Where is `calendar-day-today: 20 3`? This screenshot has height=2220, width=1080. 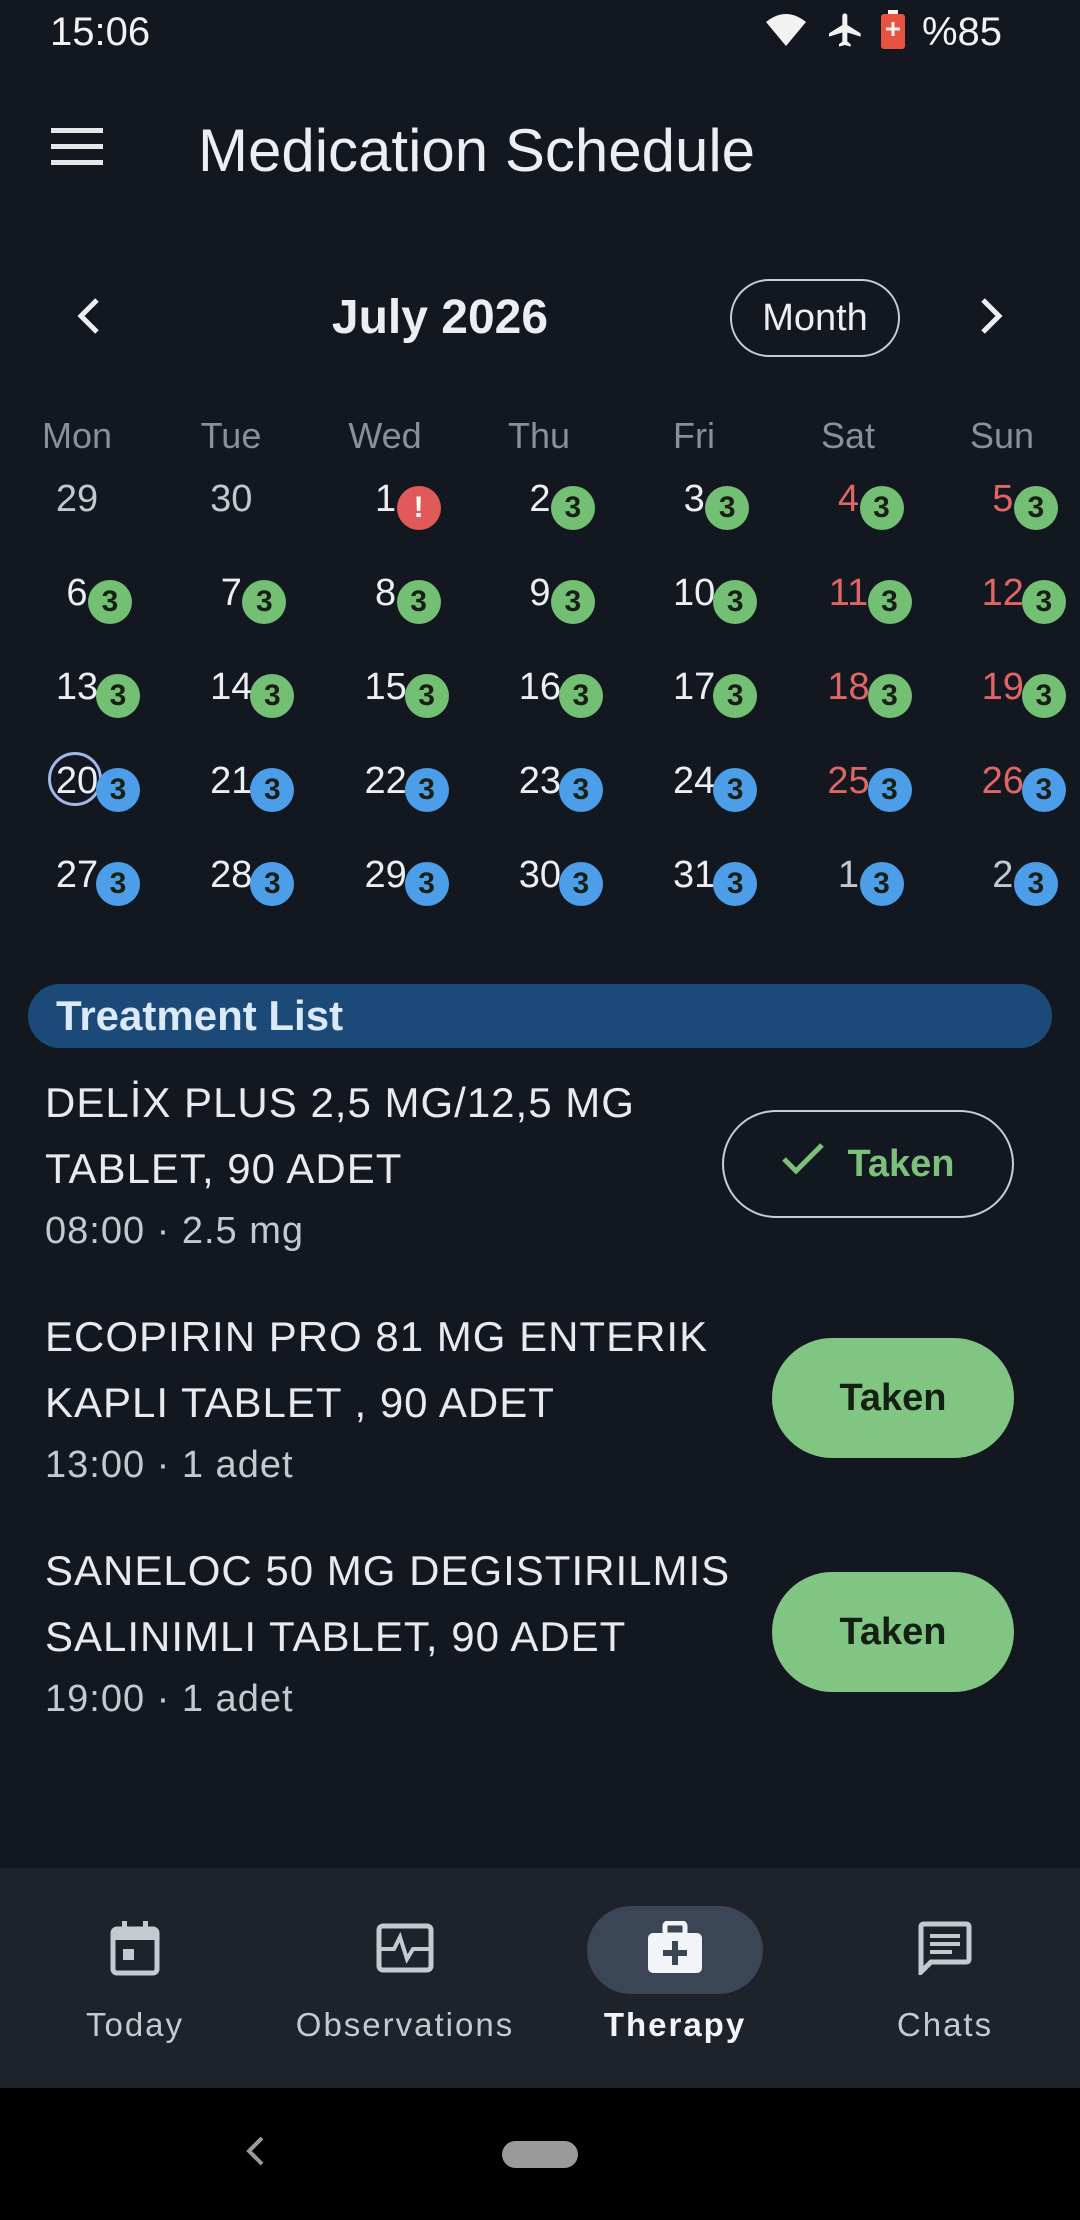 calendar-day-today: 20 3 is located at coordinates (94, 793).